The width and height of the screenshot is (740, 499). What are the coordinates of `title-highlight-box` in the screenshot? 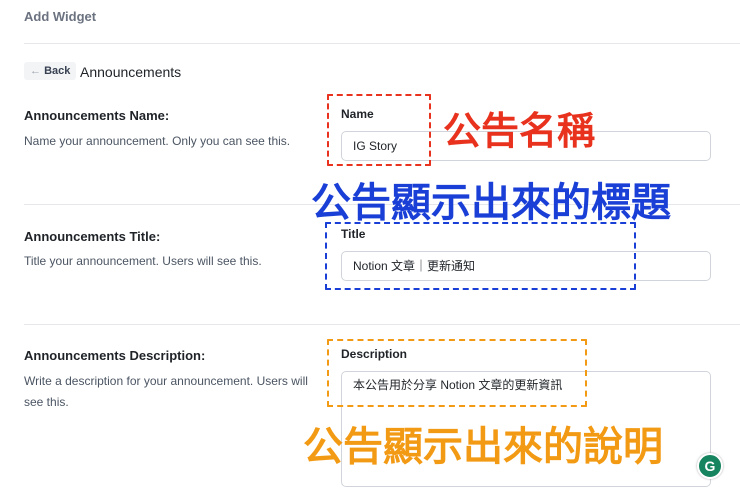 It's located at (480, 256).